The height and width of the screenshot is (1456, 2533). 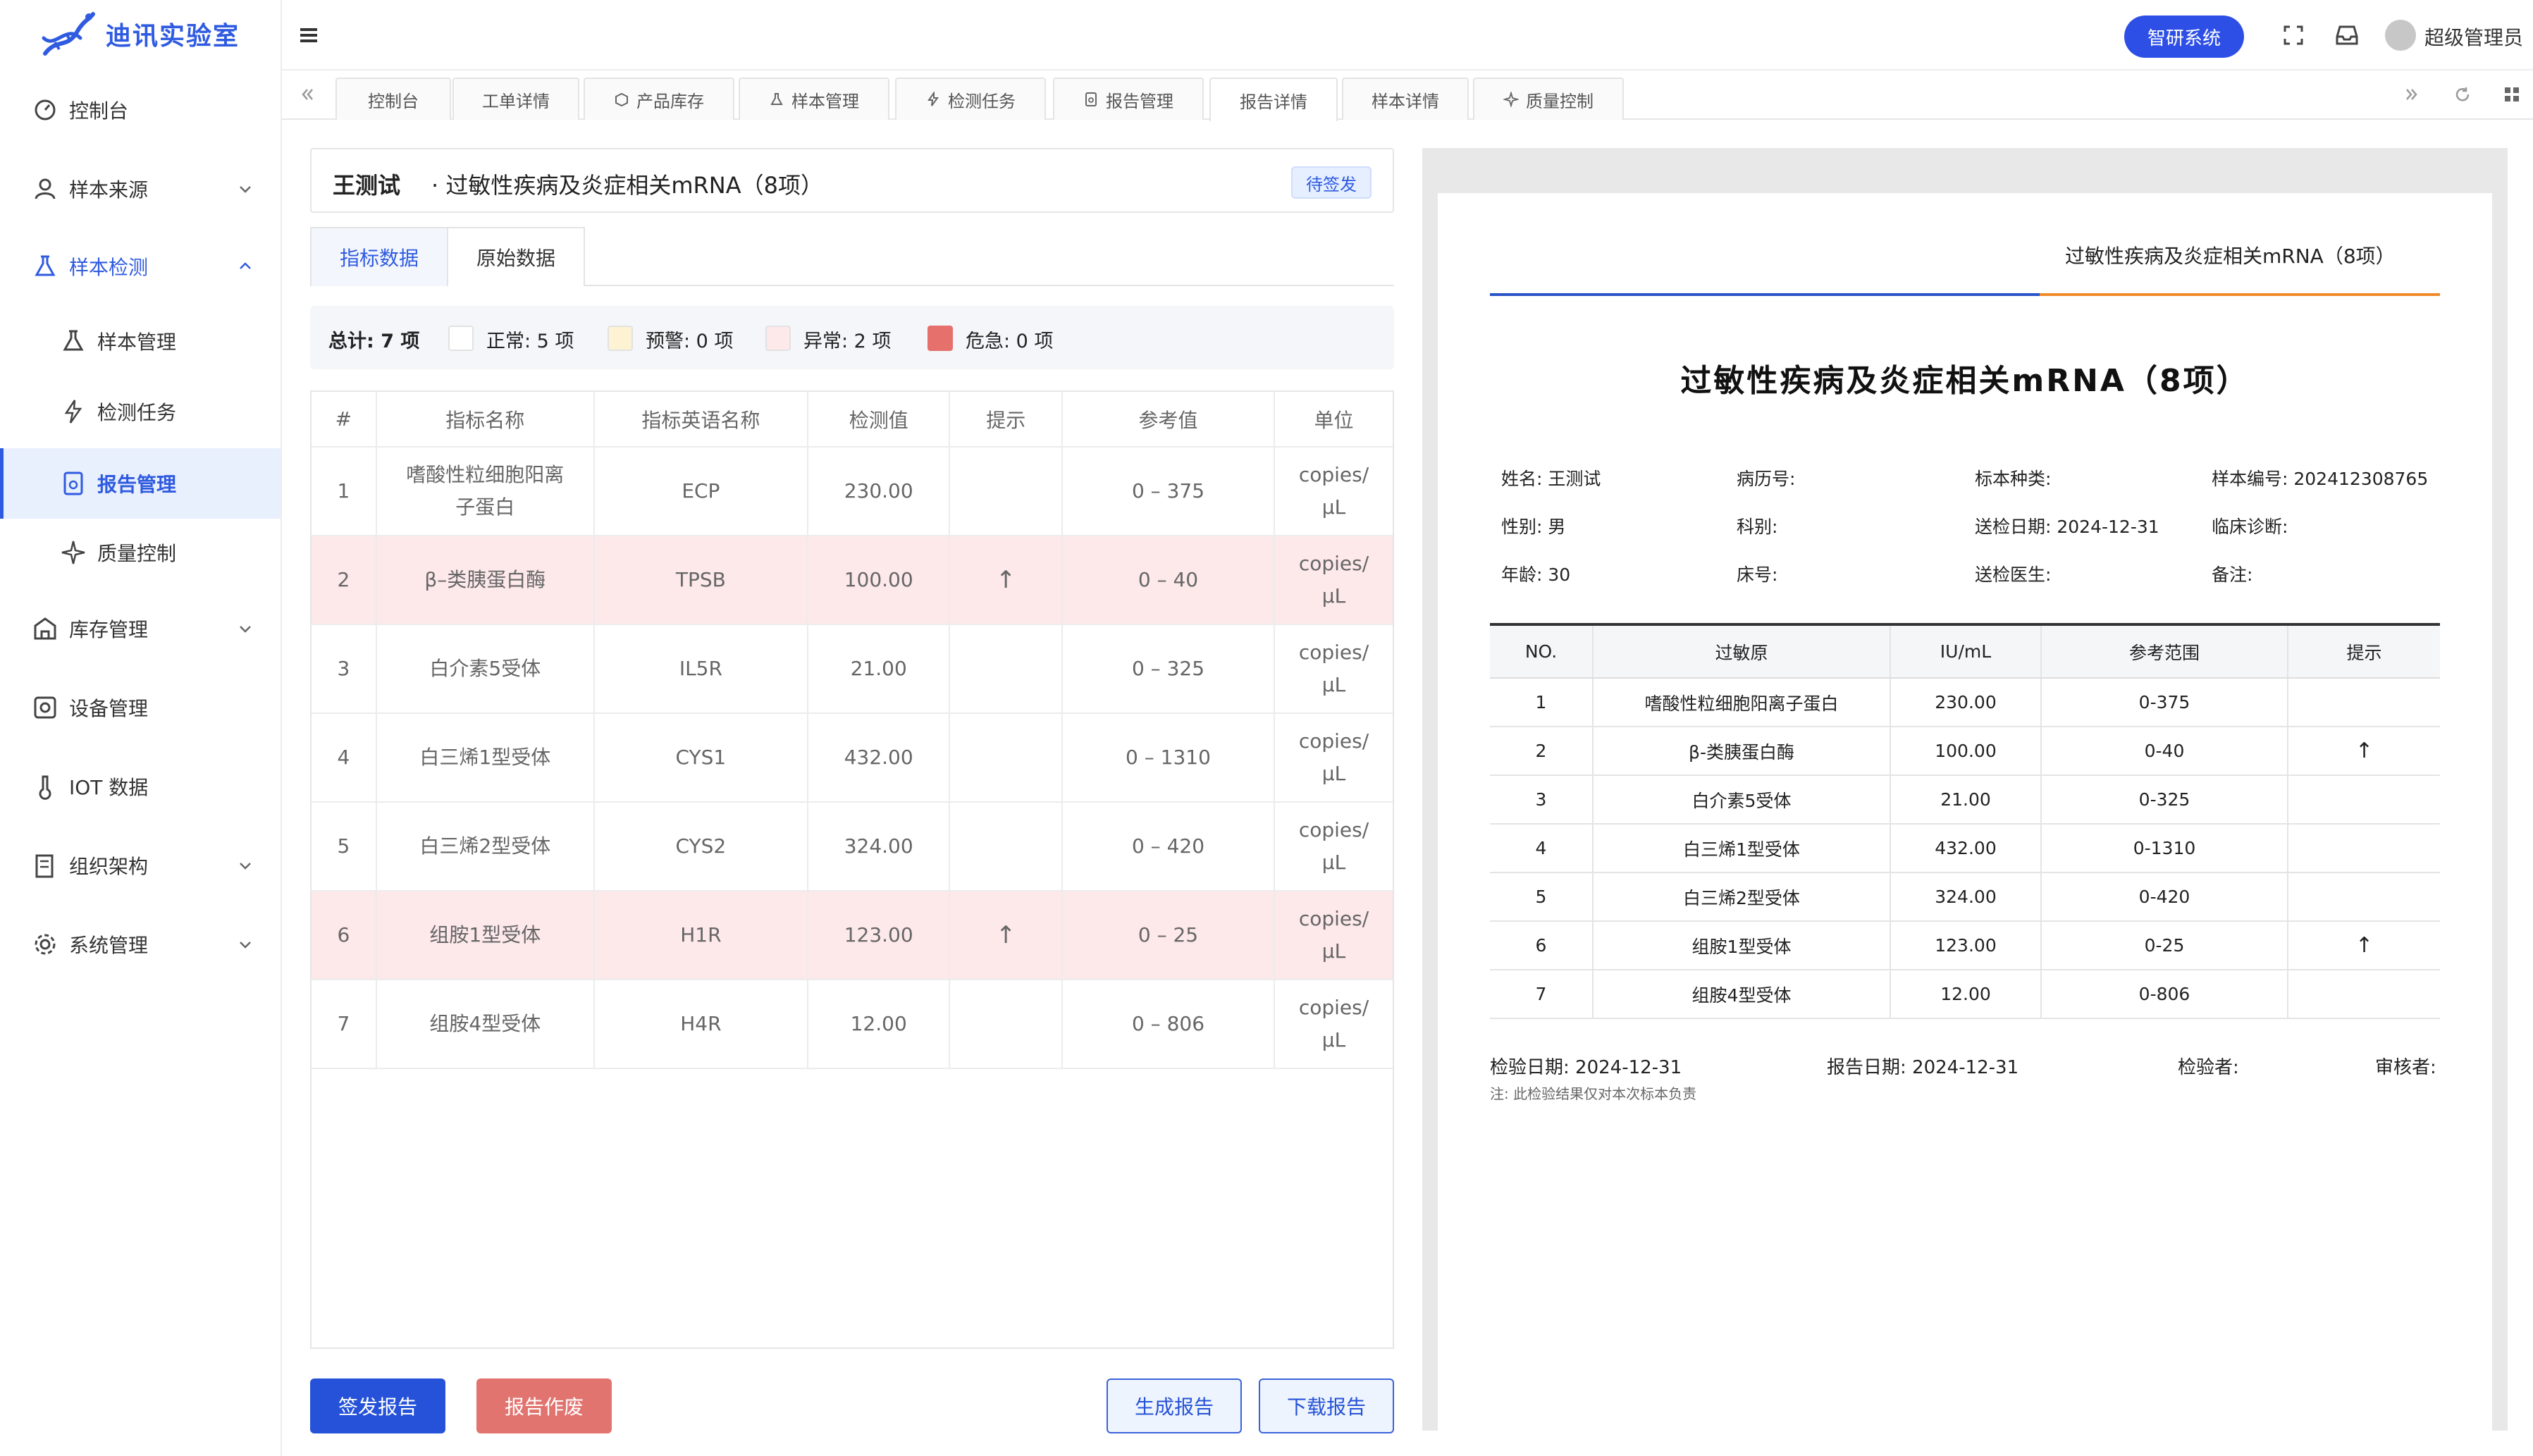 What do you see at coordinates (1128, 99) in the screenshot?
I see `tab-report-management: 报告管理` at bounding box center [1128, 99].